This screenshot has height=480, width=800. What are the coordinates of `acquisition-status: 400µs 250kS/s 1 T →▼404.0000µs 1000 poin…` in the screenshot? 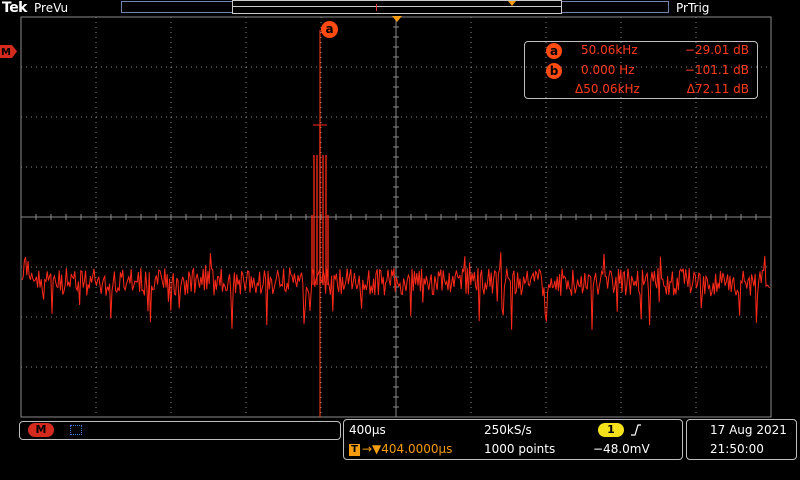 It's located at (513, 439).